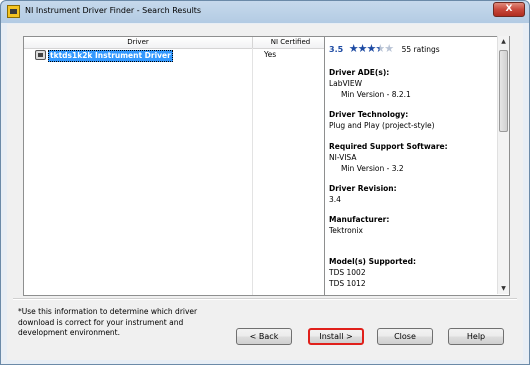  What do you see at coordinates (264, 336) in the screenshot?
I see `back-button: < Back` at bounding box center [264, 336].